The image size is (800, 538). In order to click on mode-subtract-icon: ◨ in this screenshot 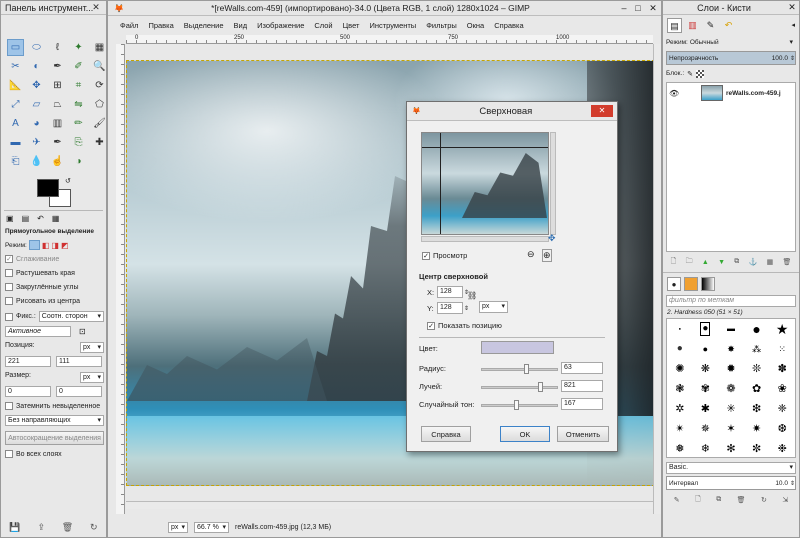, I will do `click(55, 245)`.